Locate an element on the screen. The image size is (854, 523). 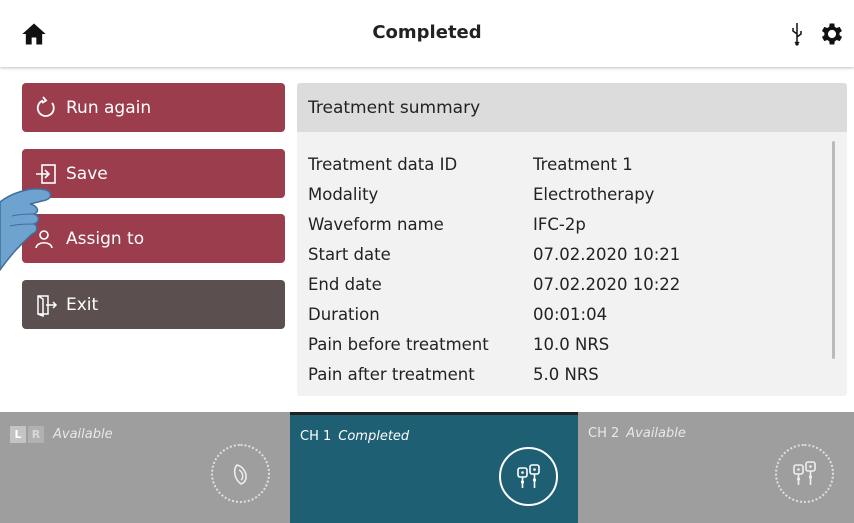
row-label: Pain before treatment is located at coordinates (398, 344).